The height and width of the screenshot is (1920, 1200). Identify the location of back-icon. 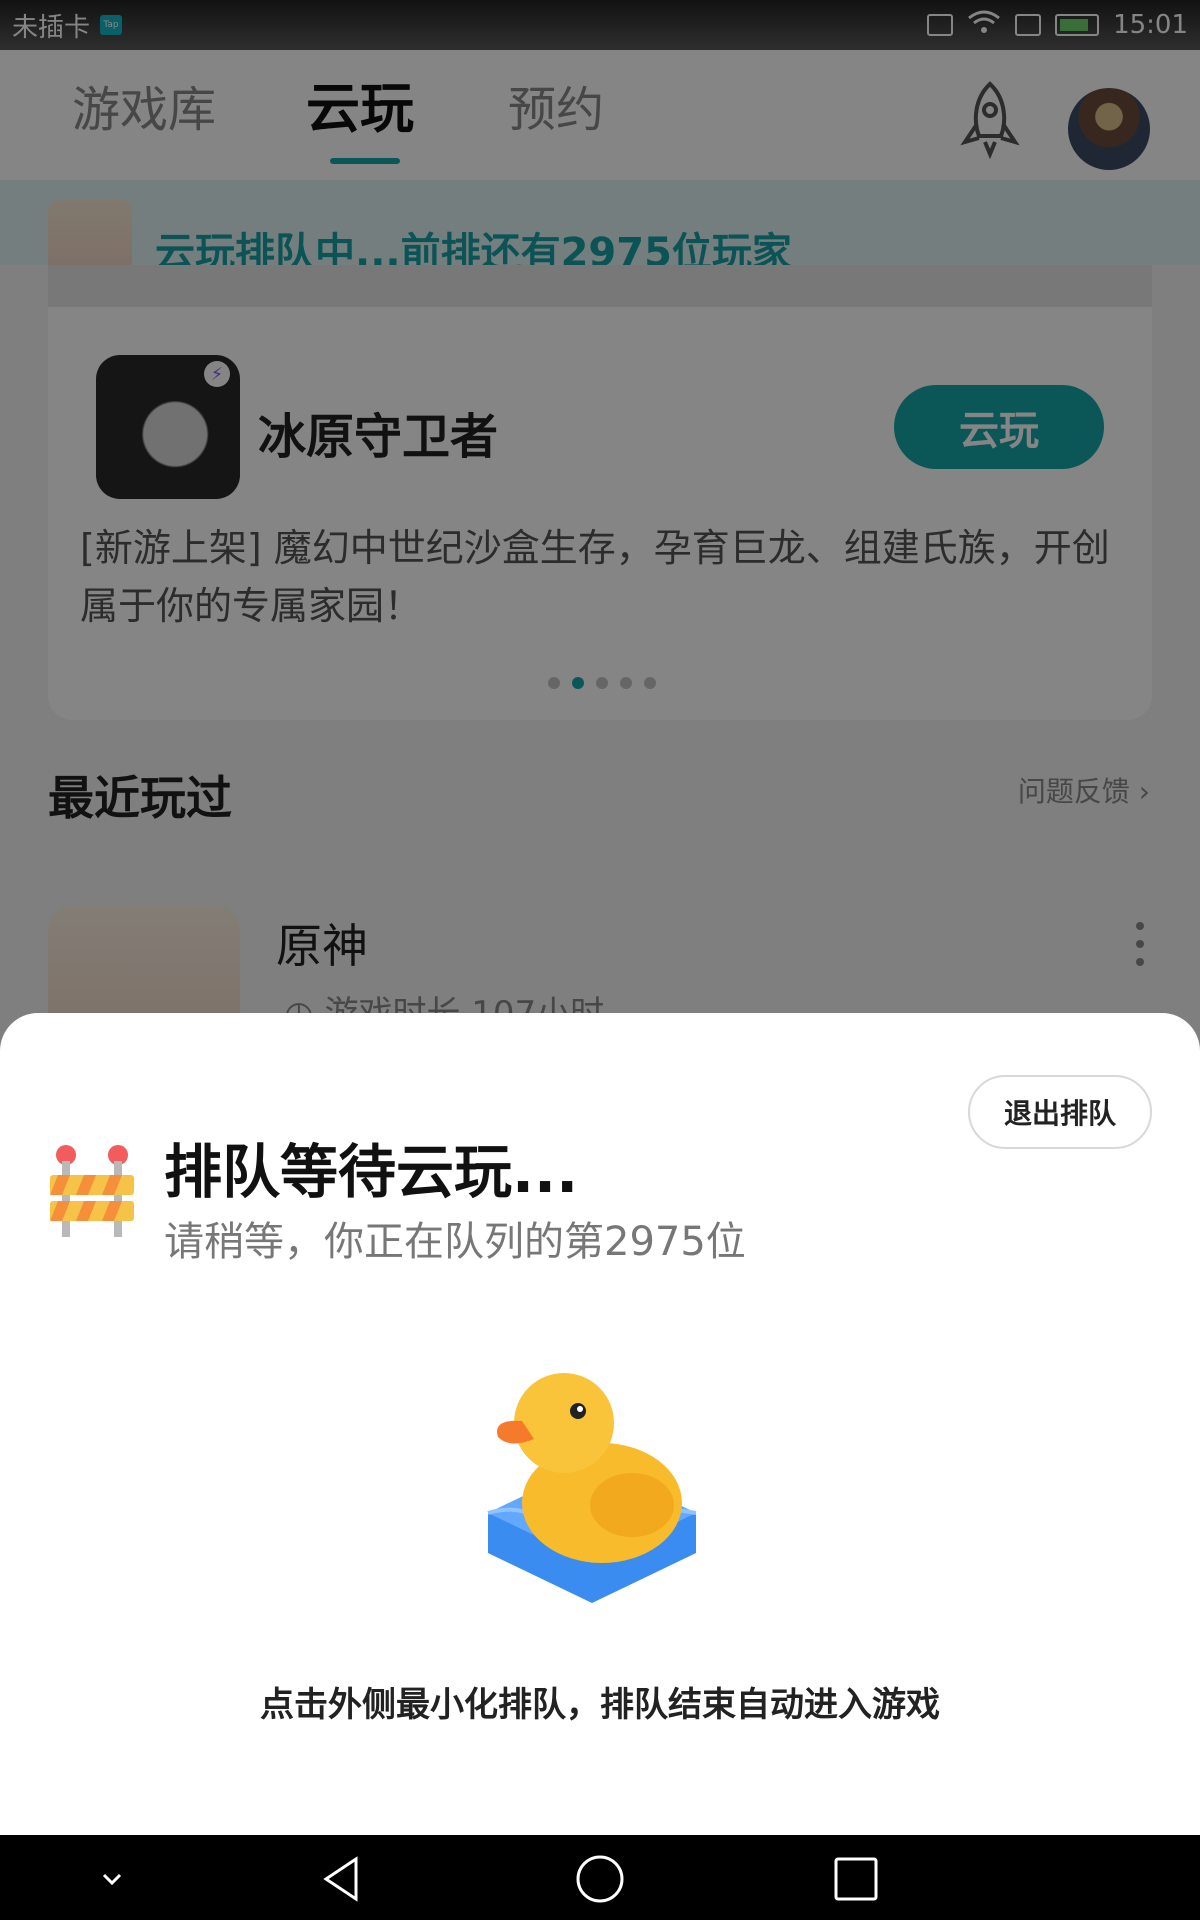
(344, 1879).